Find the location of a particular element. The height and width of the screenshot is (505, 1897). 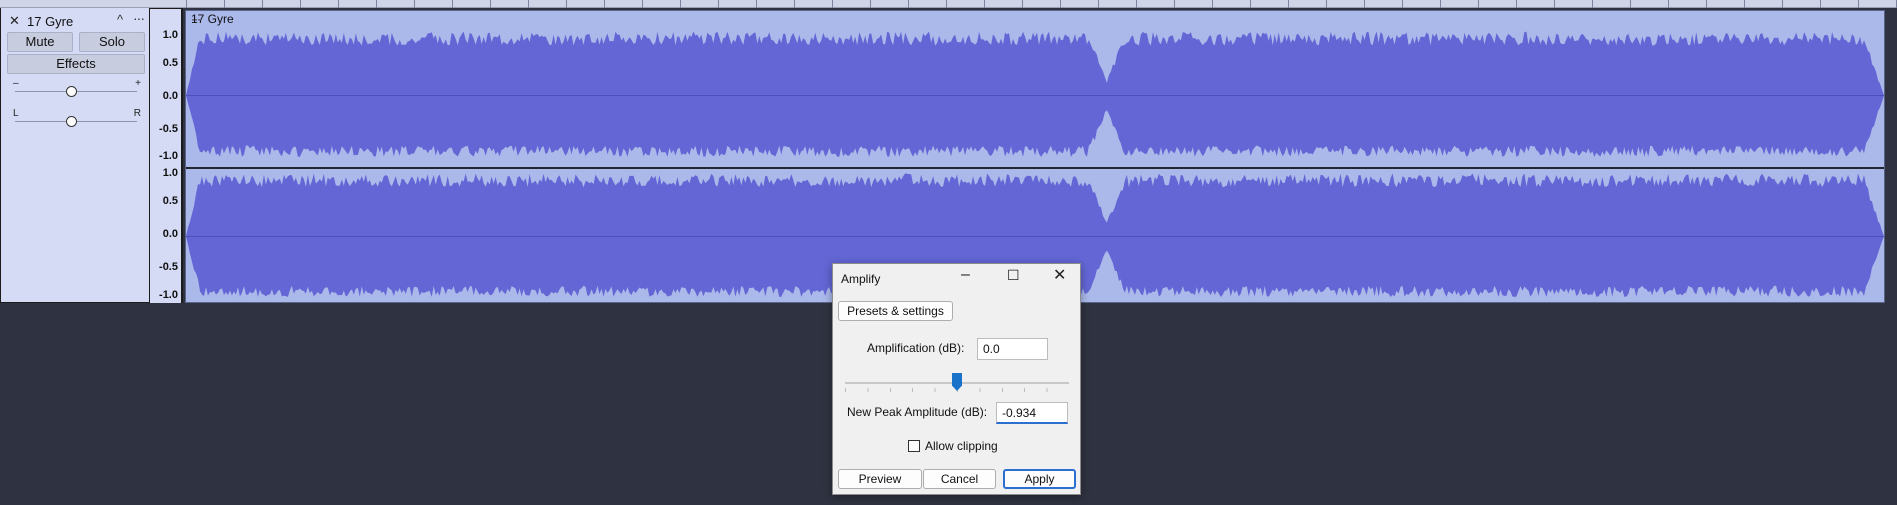

track-menu-icon: ··· is located at coordinates (139, 18).